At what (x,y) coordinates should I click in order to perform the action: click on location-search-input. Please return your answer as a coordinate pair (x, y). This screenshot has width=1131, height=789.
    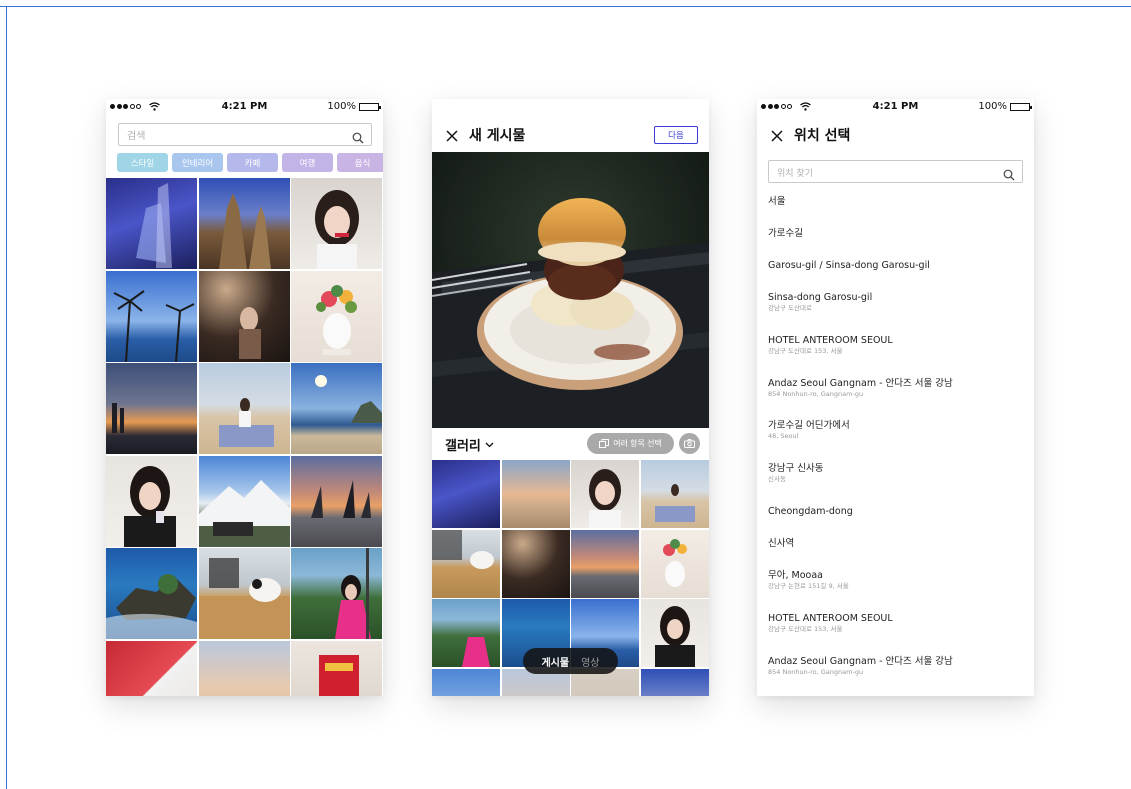
    Looking at the image, I should click on (879, 174).